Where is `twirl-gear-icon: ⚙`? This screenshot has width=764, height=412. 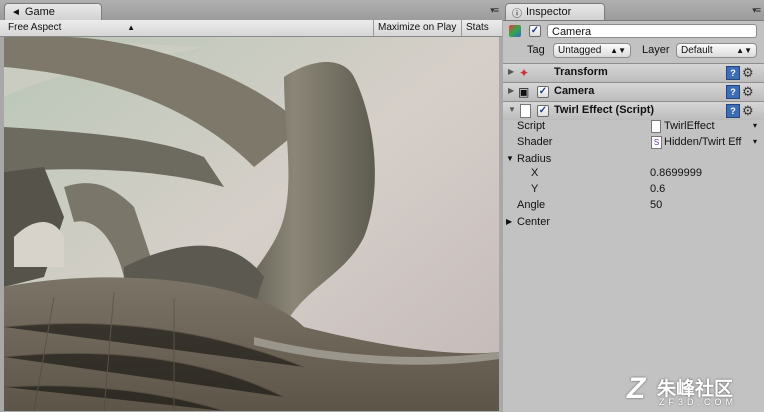 twirl-gear-icon: ⚙ is located at coordinates (748, 111).